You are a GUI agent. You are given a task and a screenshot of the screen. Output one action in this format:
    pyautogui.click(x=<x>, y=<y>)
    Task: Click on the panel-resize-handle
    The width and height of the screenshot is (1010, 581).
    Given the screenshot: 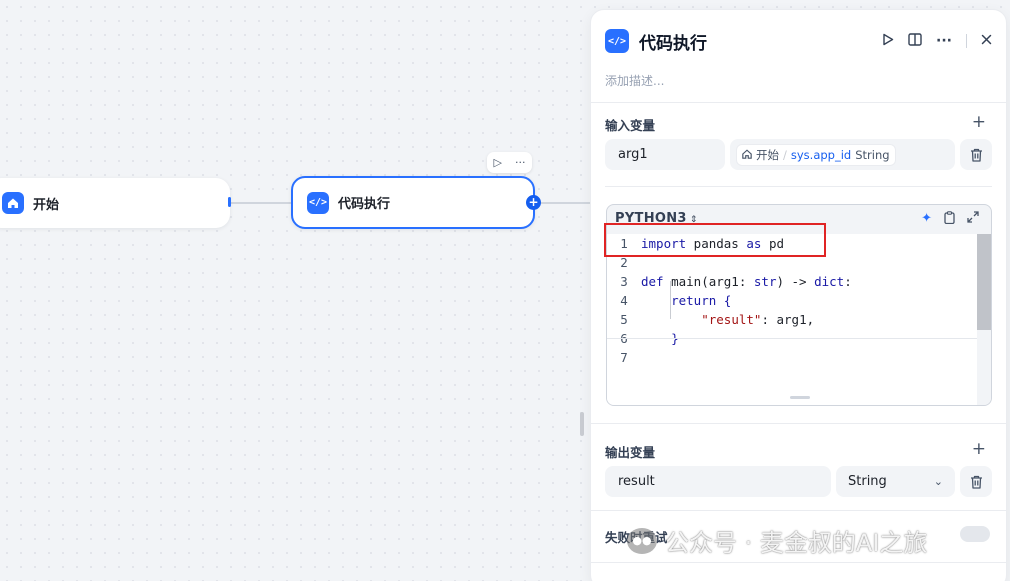 What is the action you would take?
    pyautogui.click(x=582, y=424)
    